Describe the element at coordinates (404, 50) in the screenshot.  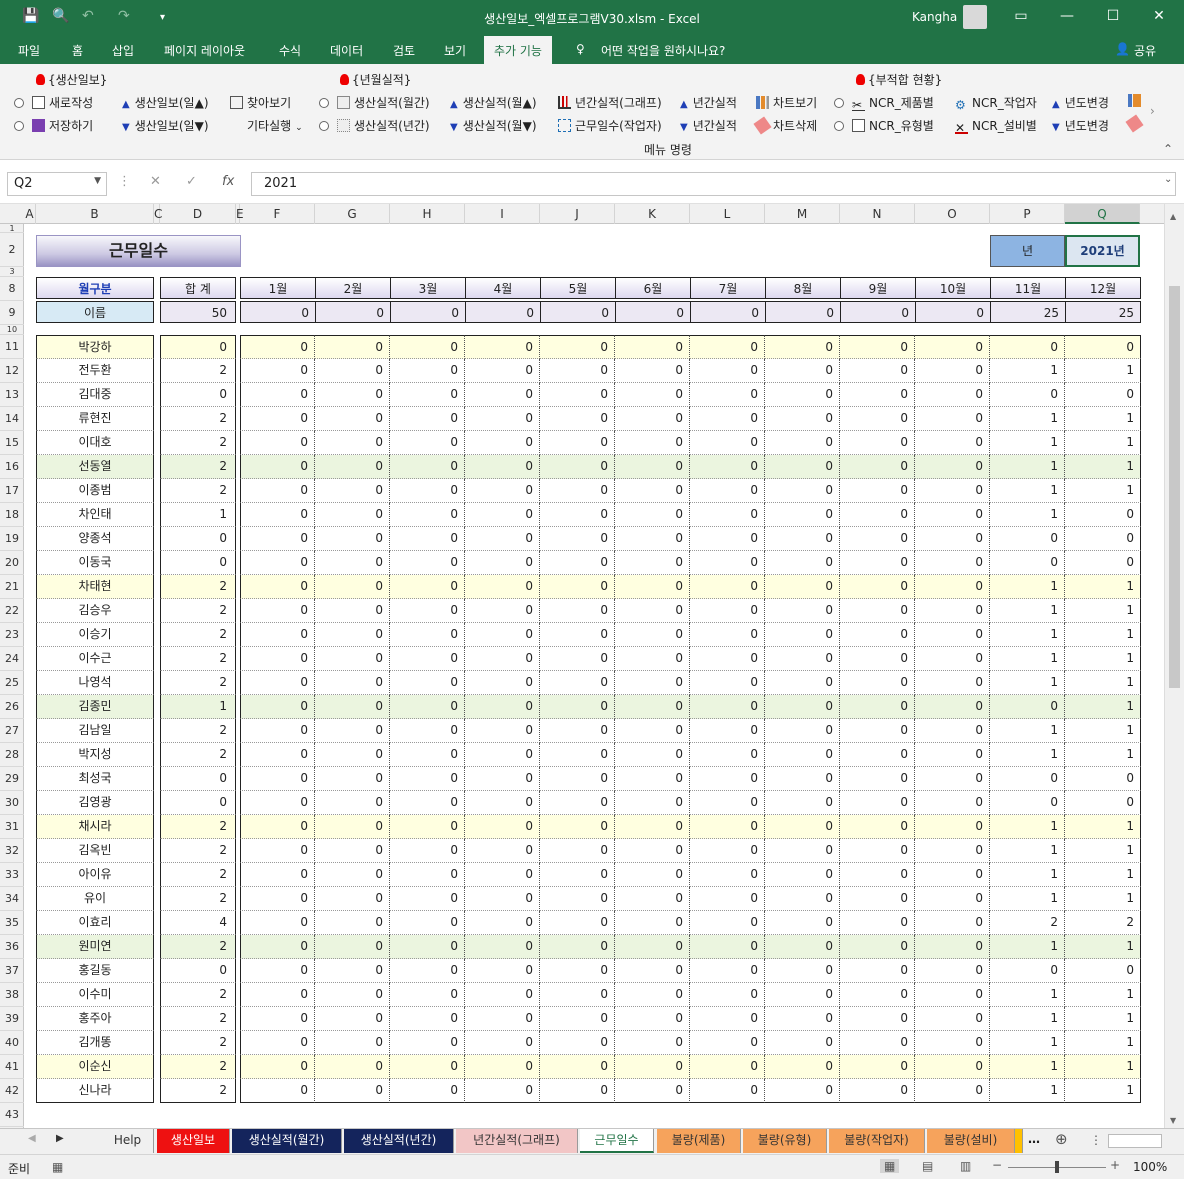
I see `tab-review: 검토` at that location.